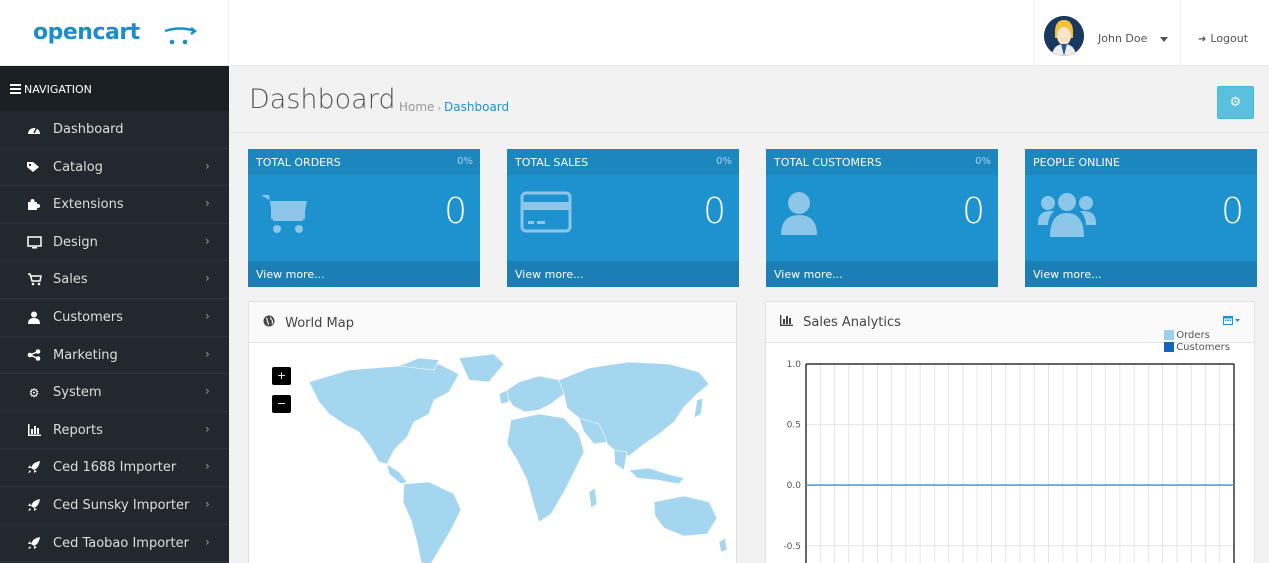  Describe the element at coordinates (298, 162) in the screenshot. I see `tile-title: TOTAL ORDERS` at that location.